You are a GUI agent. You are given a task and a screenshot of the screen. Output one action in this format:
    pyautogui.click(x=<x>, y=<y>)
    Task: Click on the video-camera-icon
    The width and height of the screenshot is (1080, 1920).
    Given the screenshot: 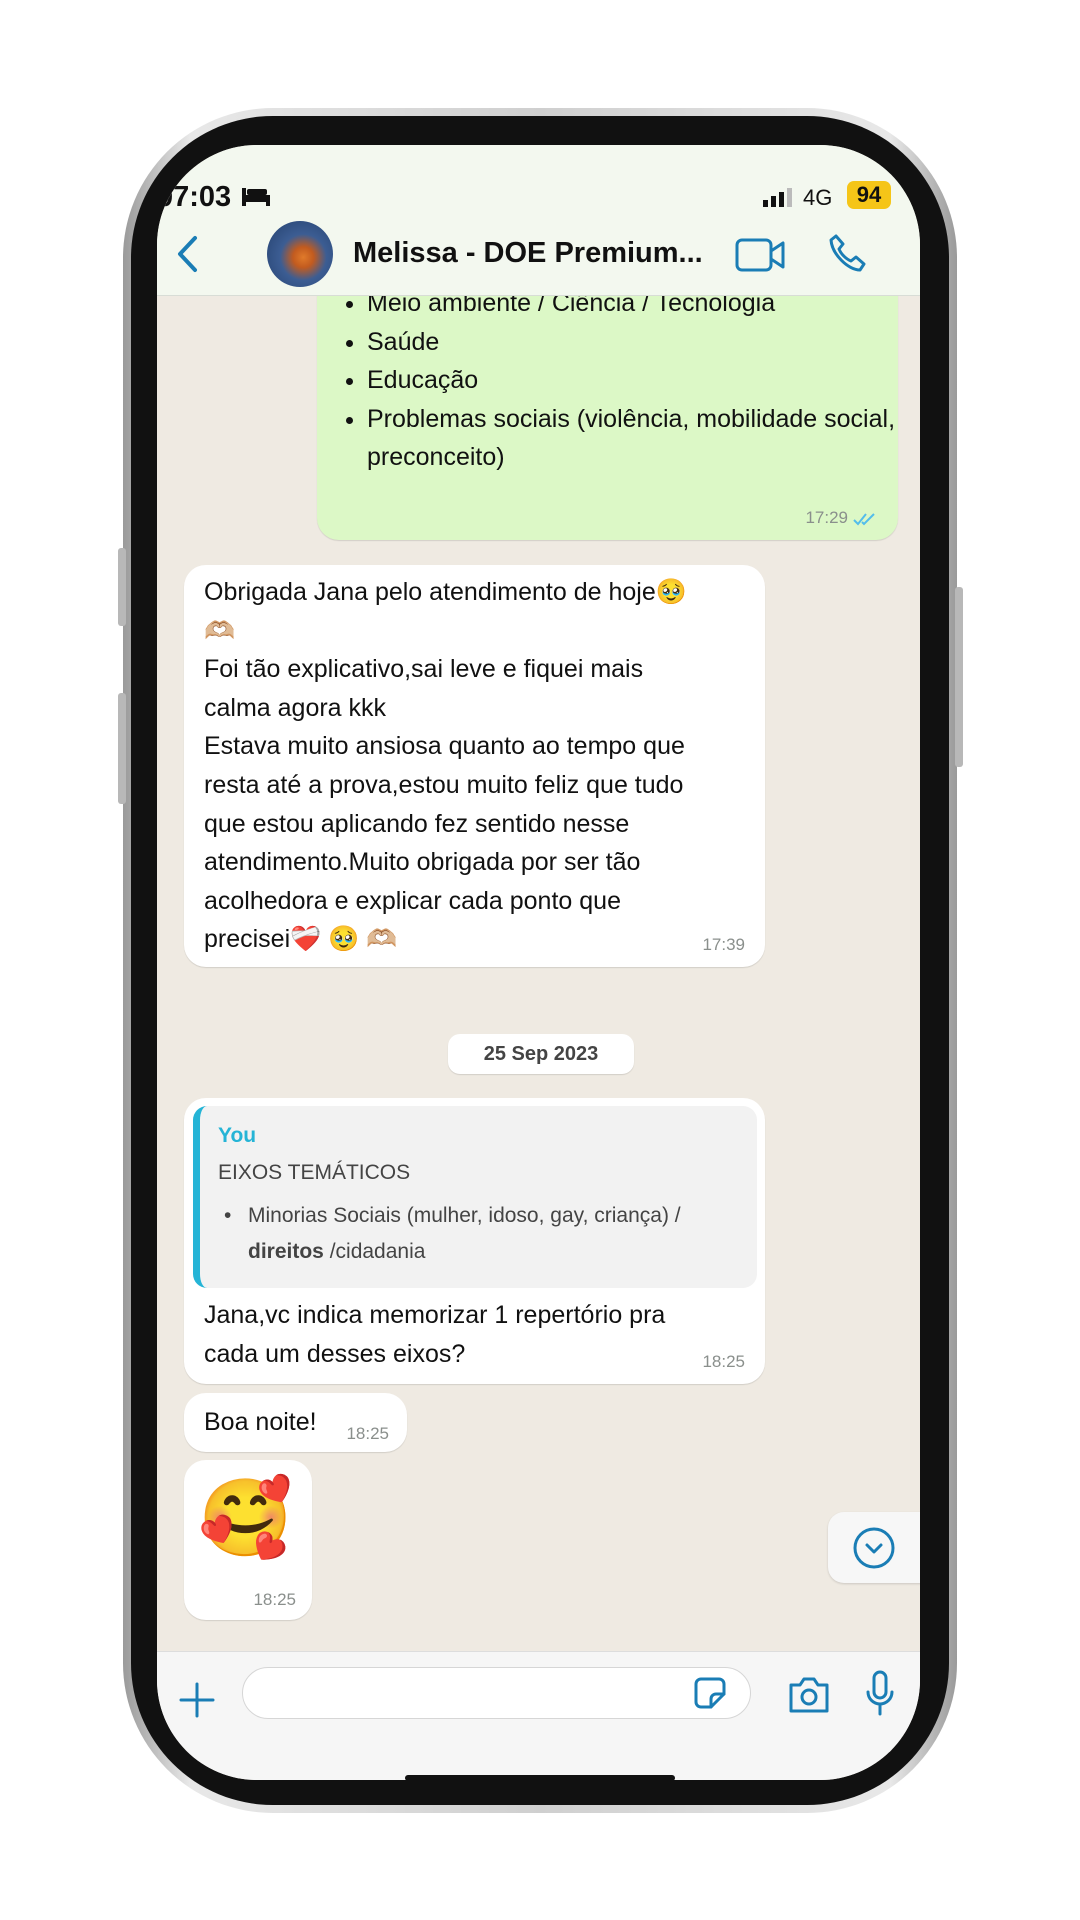 What is the action you would take?
    pyautogui.click(x=761, y=255)
    